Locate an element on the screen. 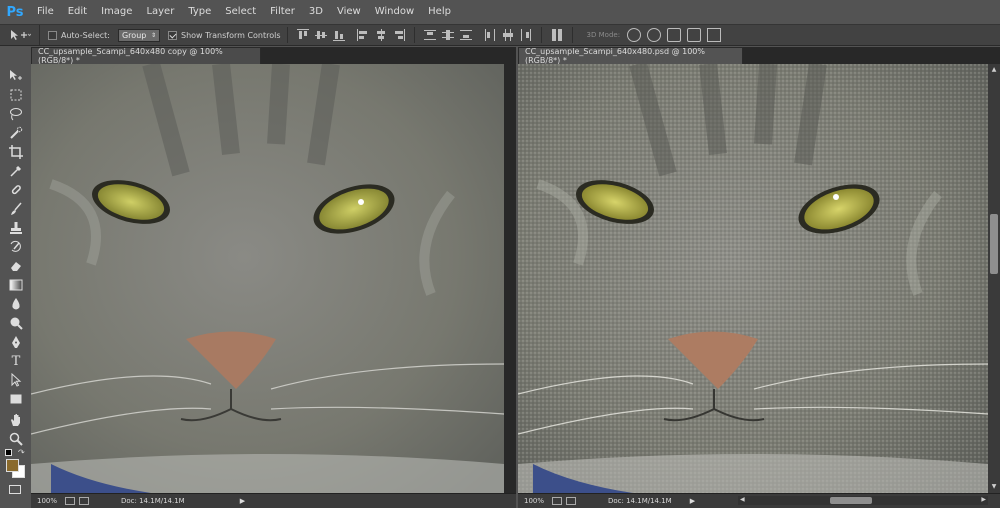 This screenshot has height=508, width=1000. quick-select-tool-icon is located at coordinates (16, 133).